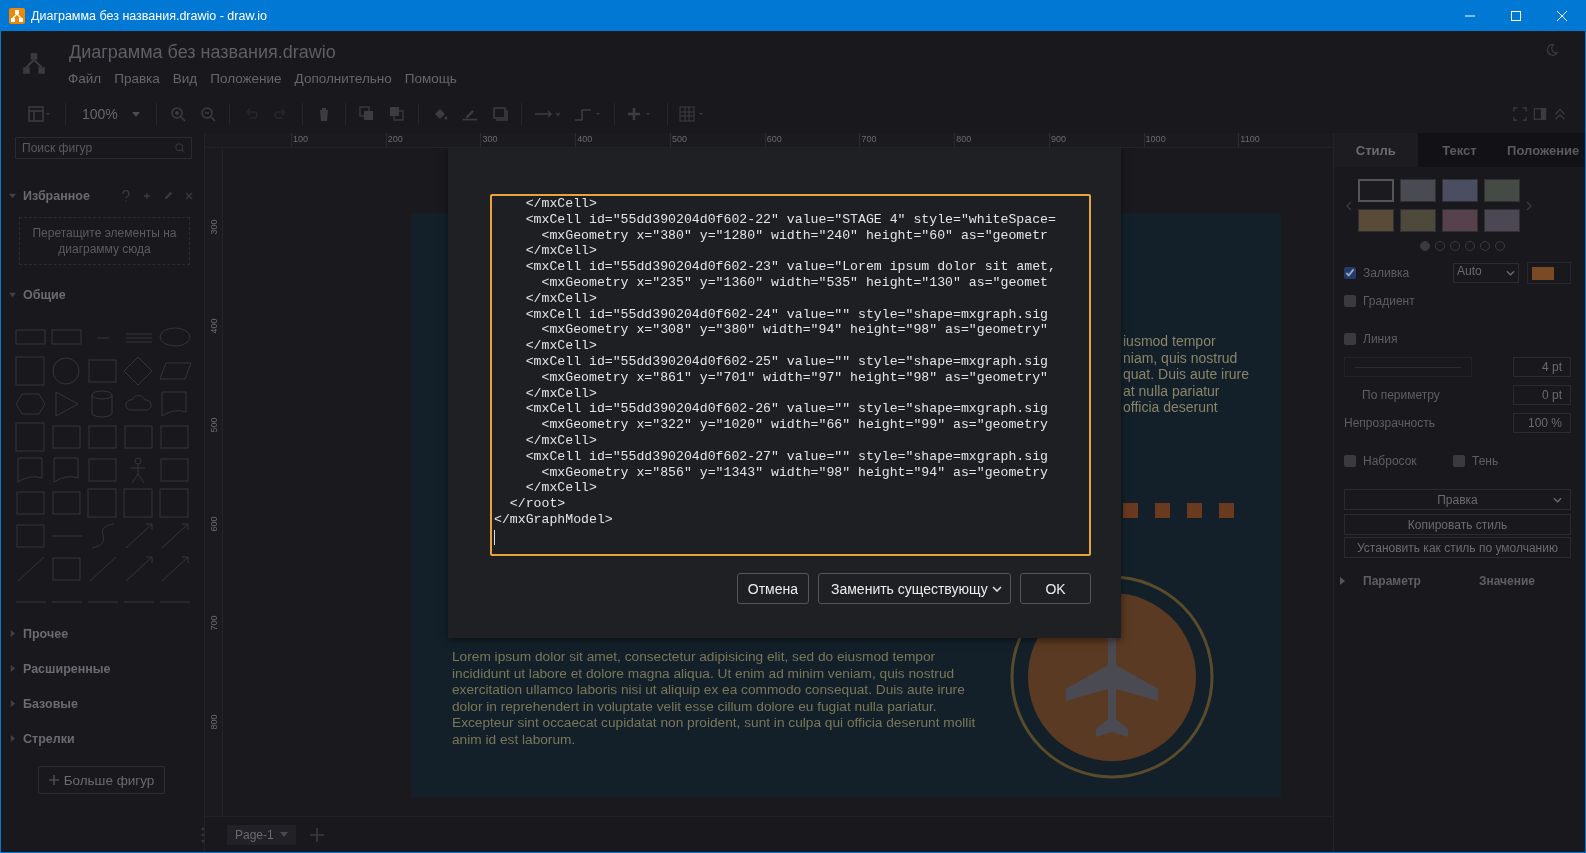 This screenshot has width=1586, height=853. What do you see at coordinates (104, 241) in the screenshot?
I see `drop-hint: Перетащите элементы на диаграмму сюда` at bounding box center [104, 241].